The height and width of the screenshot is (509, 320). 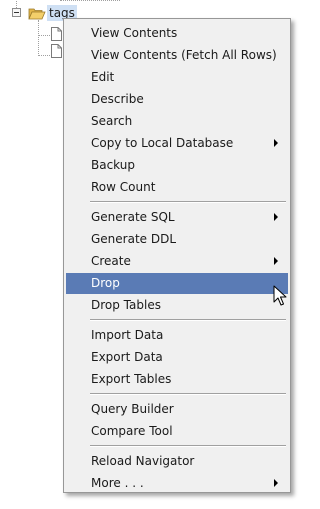 I want to click on menu-item-label: Backup, so click(x=113, y=165).